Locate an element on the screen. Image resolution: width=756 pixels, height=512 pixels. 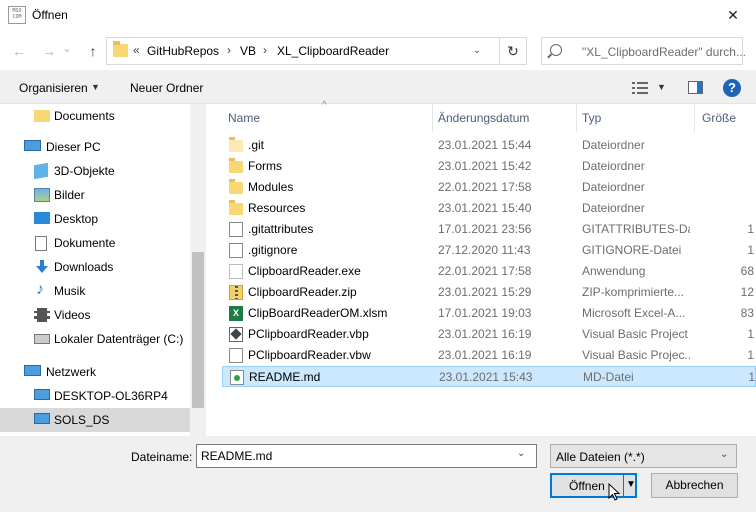
preview-pane-icon is located at coordinates (695, 87).